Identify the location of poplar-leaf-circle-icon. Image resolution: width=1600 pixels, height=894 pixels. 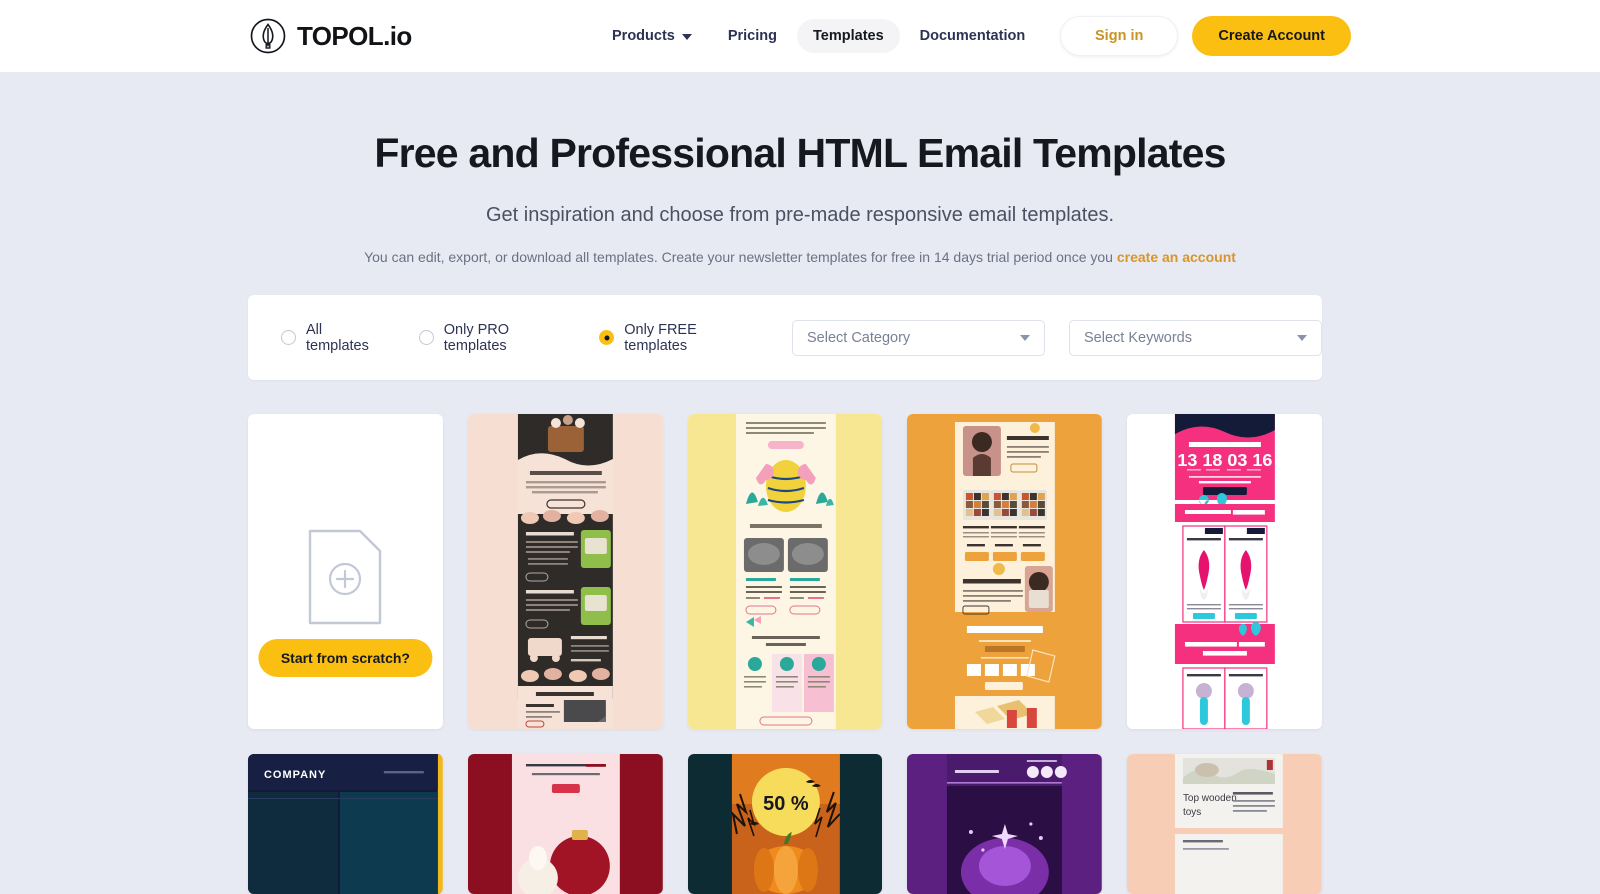
(268, 36).